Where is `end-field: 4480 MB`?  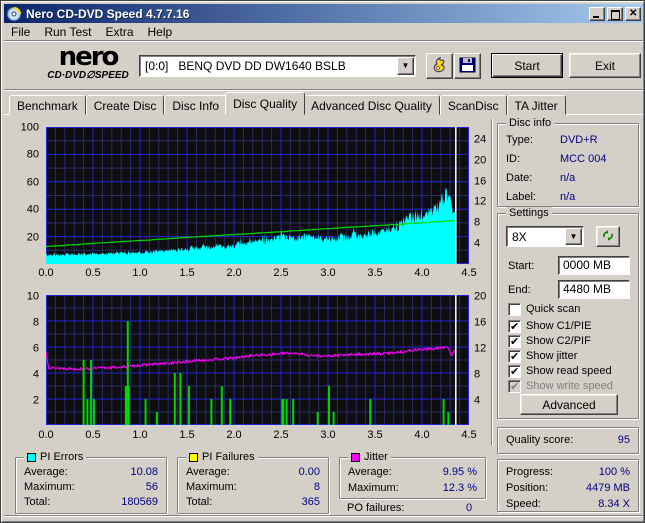 end-field: 4480 MB is located at coordinates (594, 289).